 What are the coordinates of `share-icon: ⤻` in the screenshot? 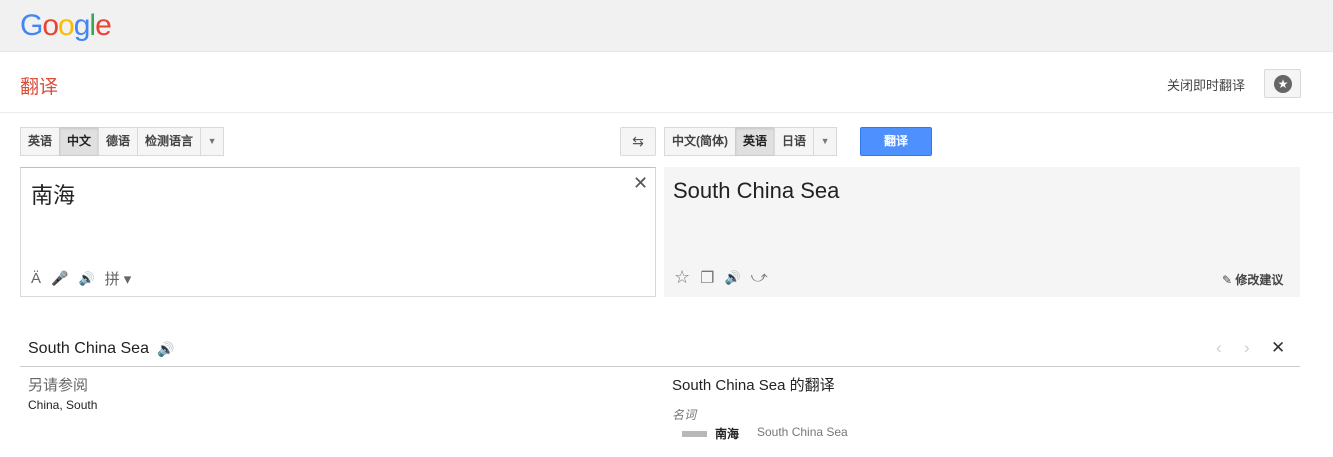 It's located at (759, 278).